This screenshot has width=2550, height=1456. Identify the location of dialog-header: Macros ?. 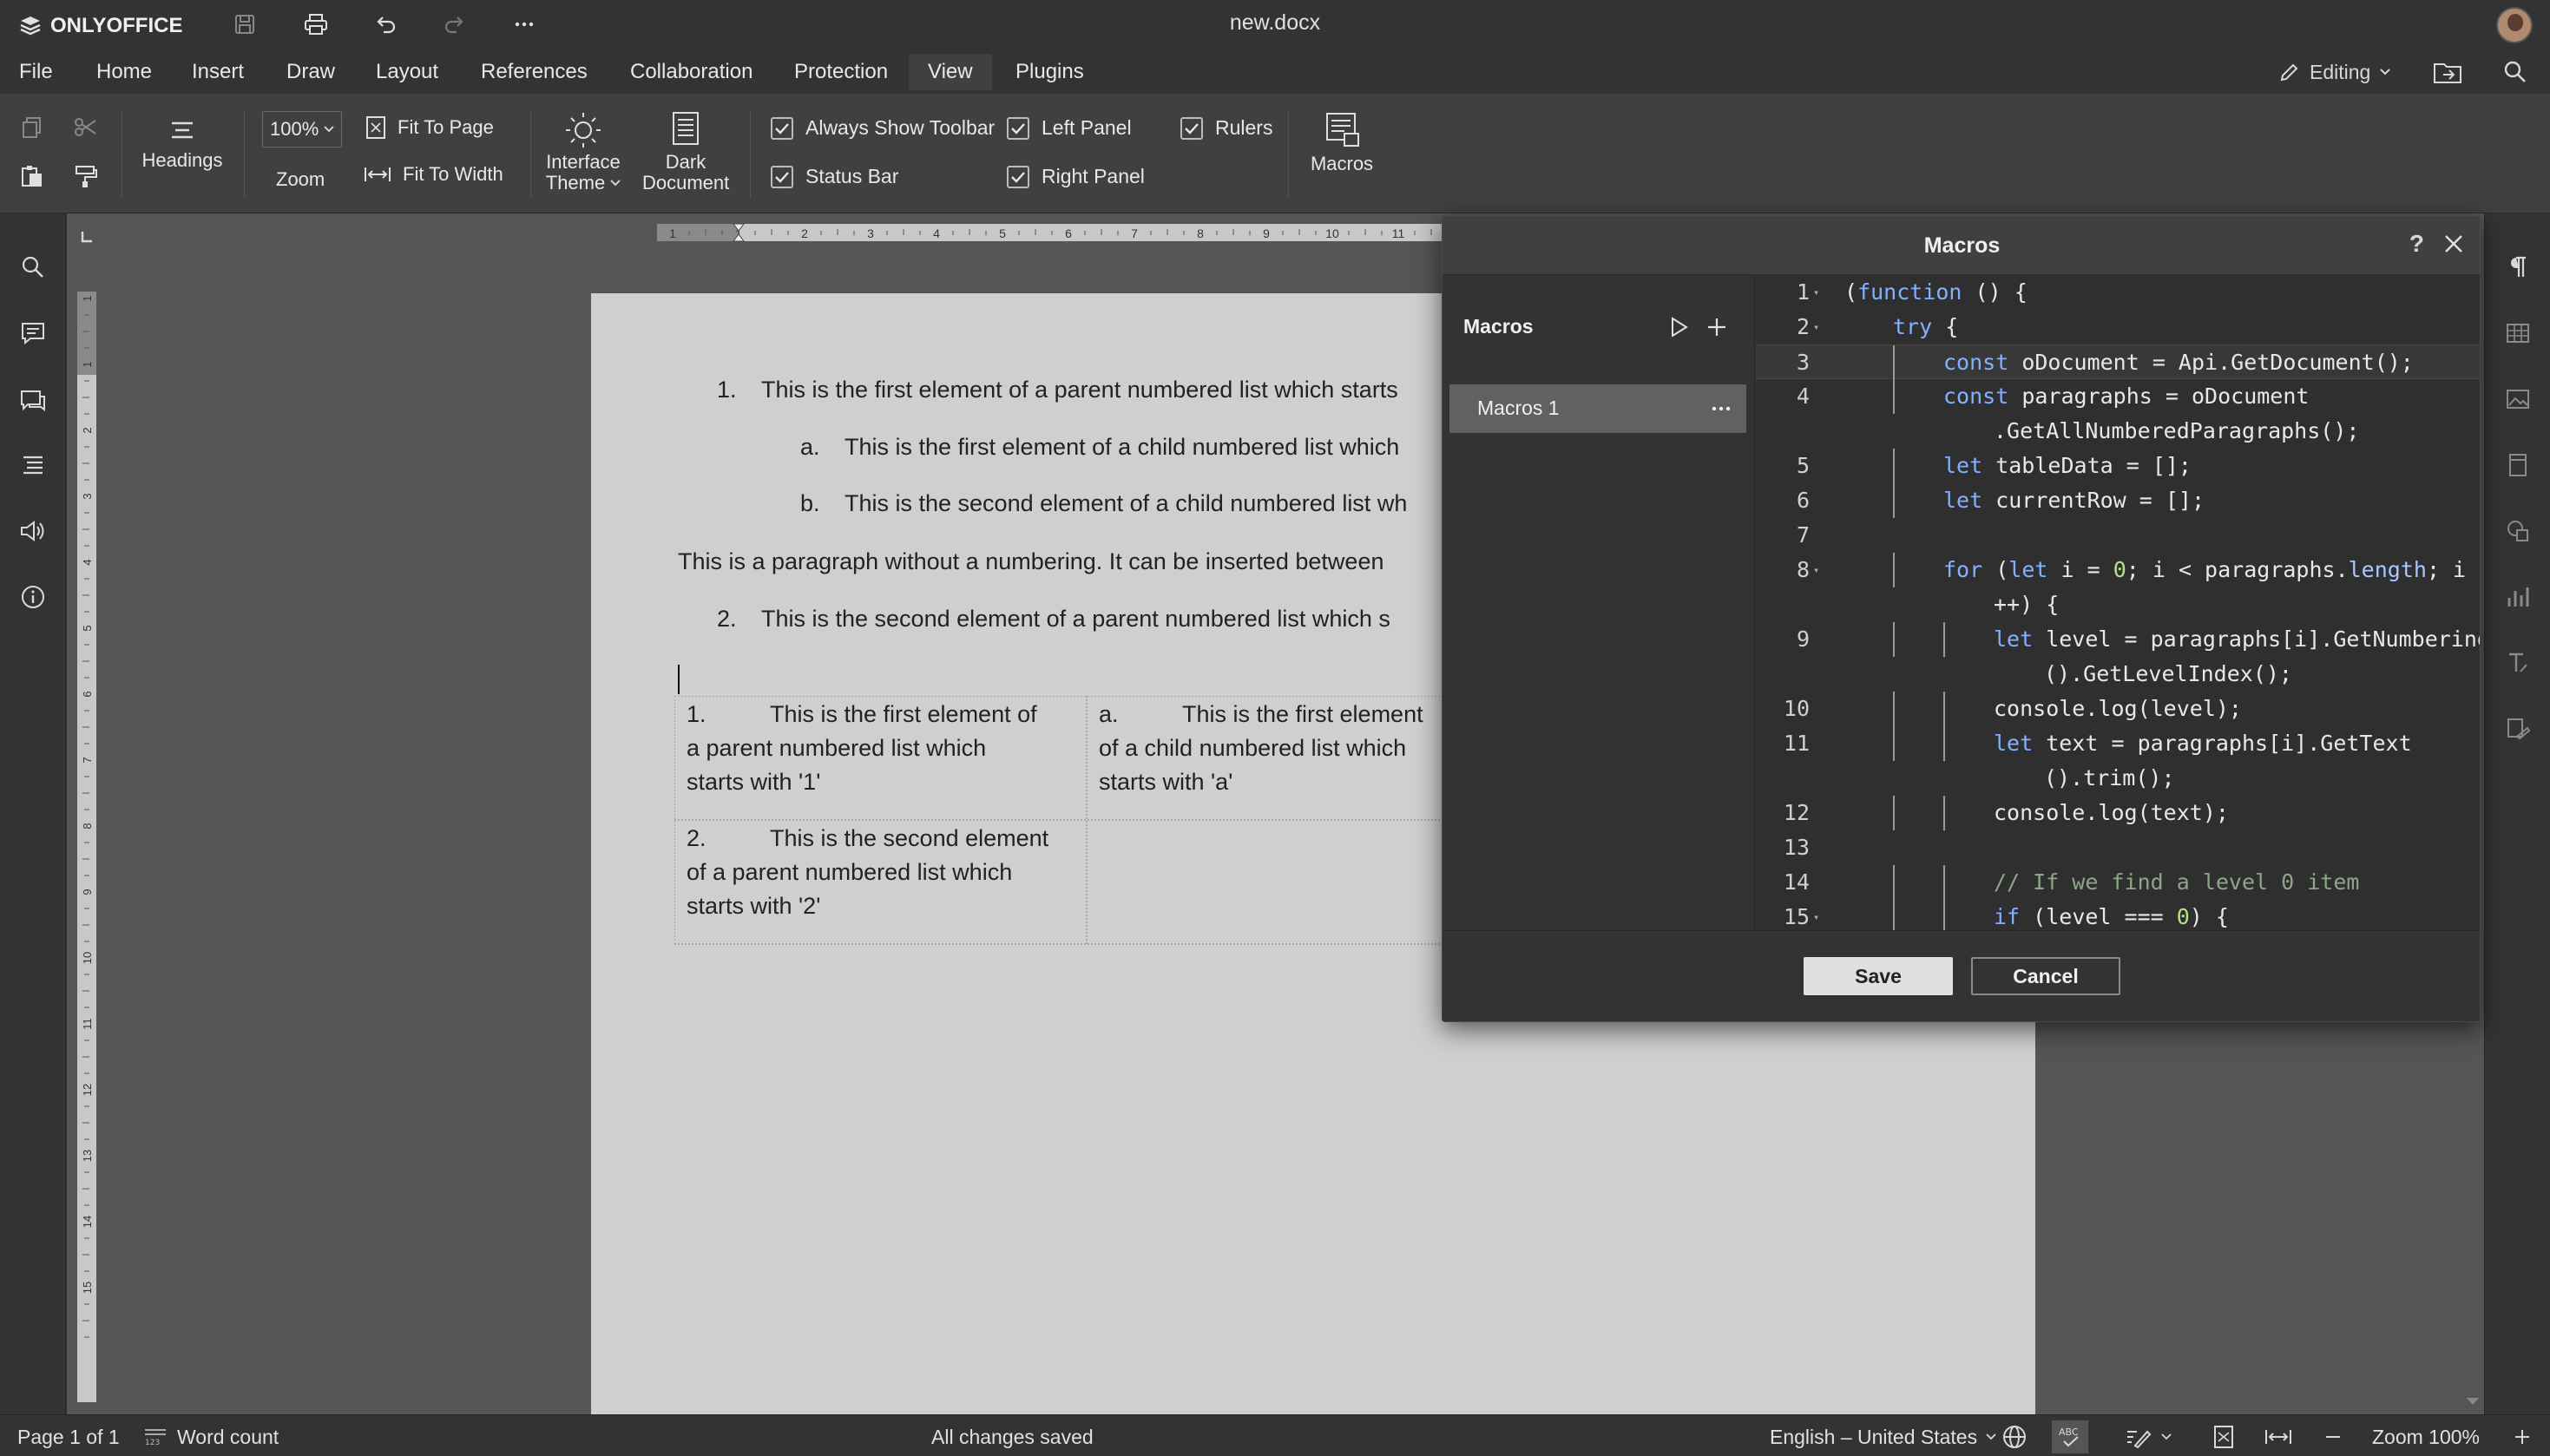
(1961, 245).